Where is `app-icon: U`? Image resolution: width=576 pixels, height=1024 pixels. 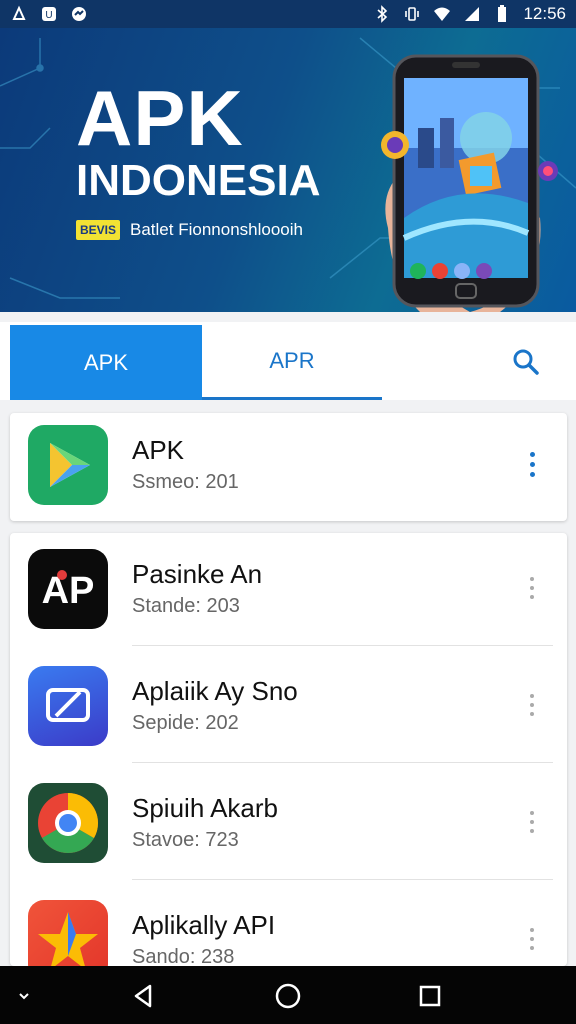
app-icon: U is located at coordinates (49, 14).